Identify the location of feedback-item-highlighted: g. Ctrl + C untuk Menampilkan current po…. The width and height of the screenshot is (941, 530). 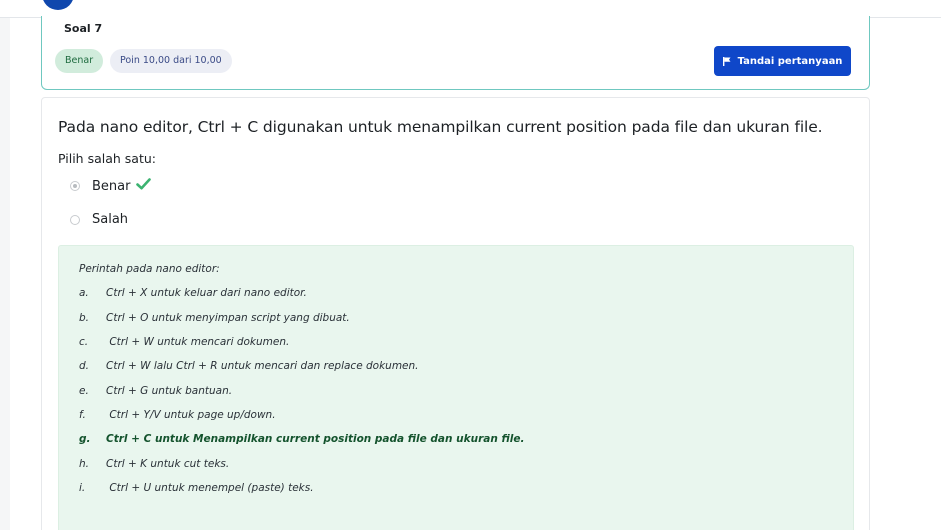
(301, 439).